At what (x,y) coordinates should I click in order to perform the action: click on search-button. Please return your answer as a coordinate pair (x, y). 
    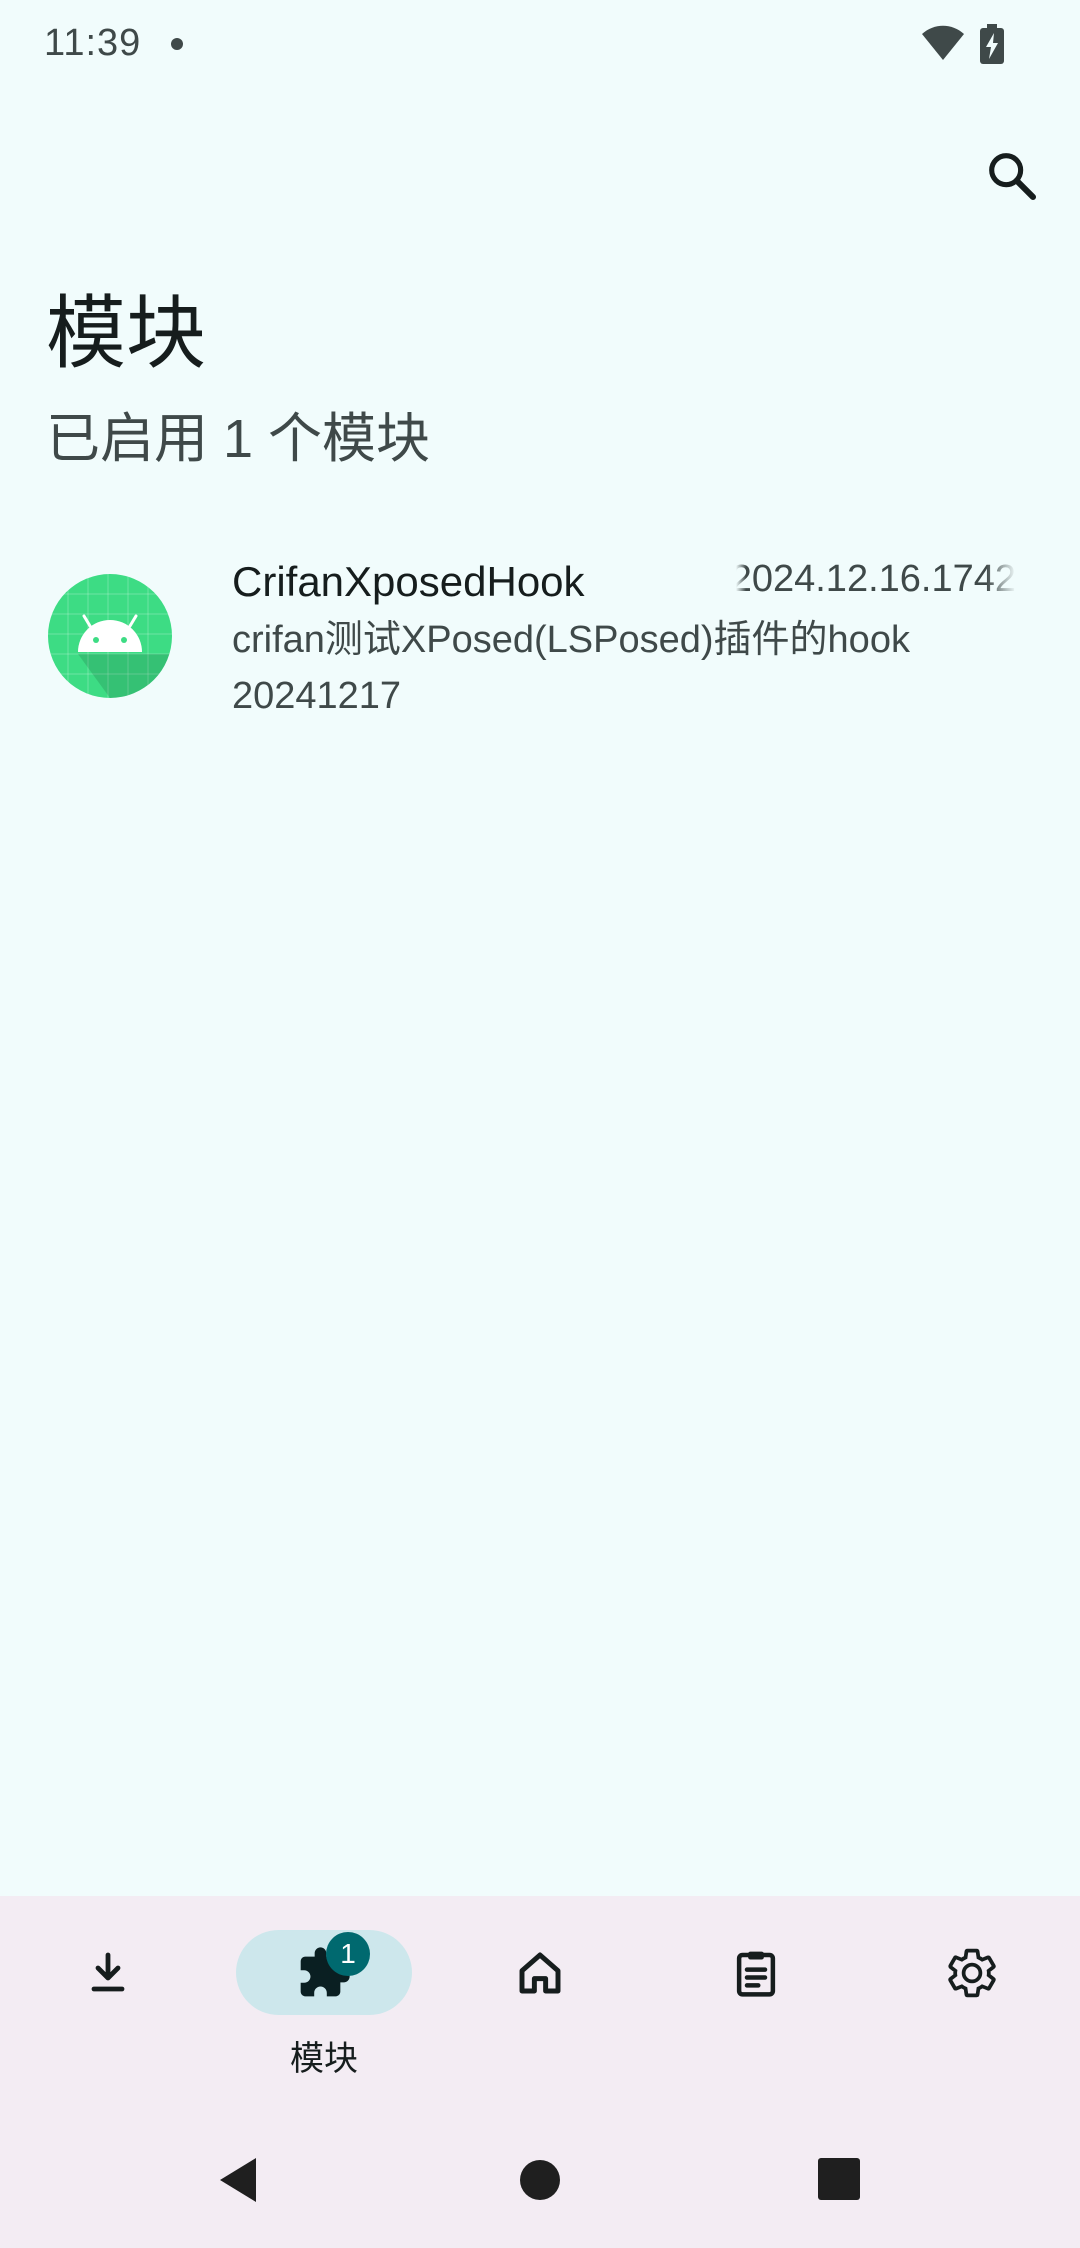
    Looking at the image, I should click on (1012, 176).